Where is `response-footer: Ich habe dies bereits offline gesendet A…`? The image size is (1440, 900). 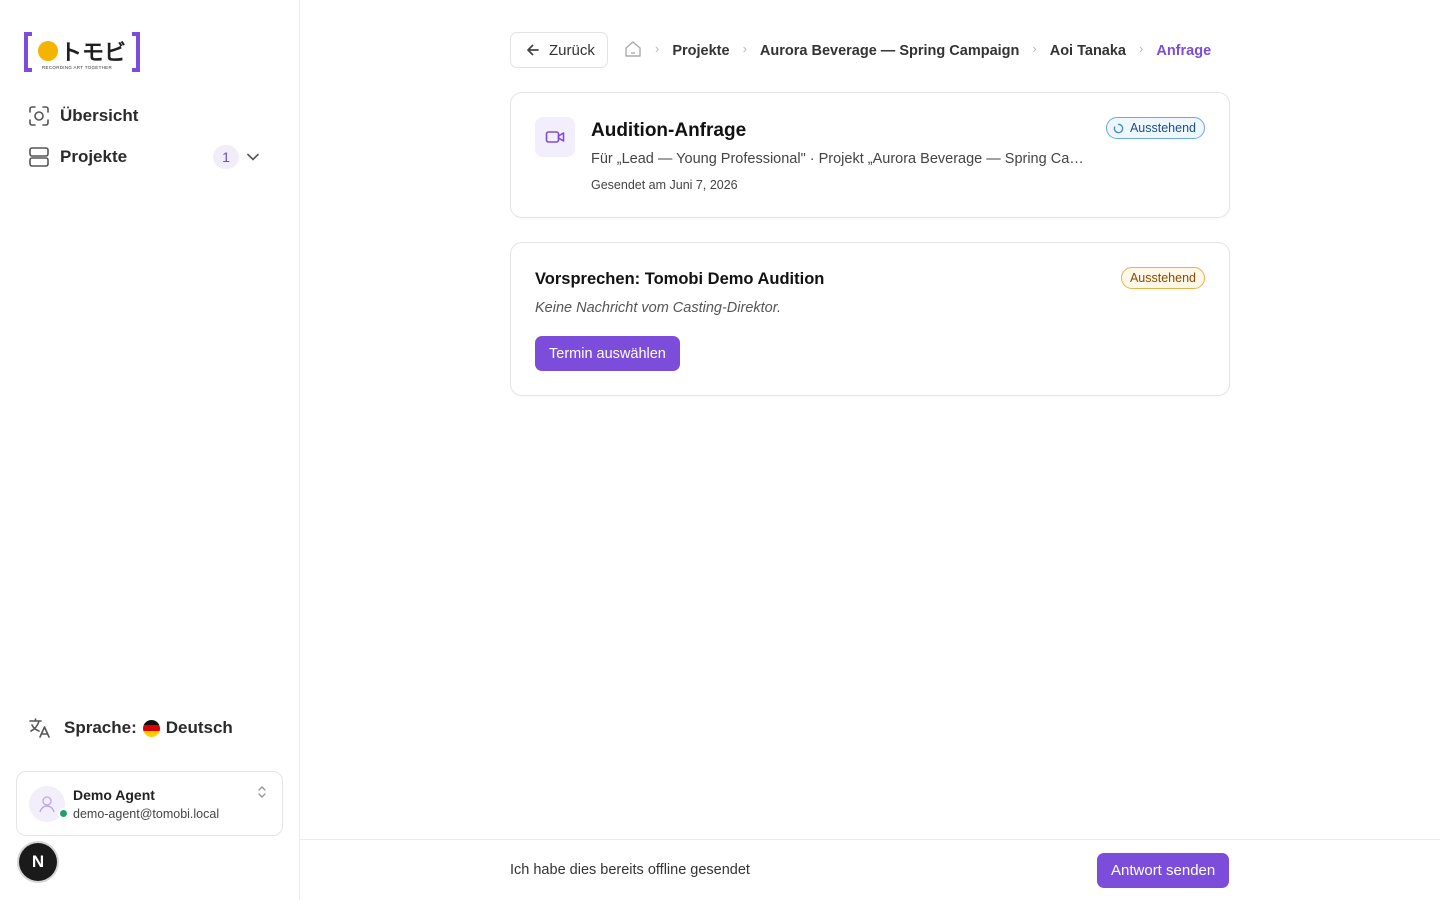
response-footer: Ich habe dies bereits offline gesendet A… is located at coordinates (870, 869).